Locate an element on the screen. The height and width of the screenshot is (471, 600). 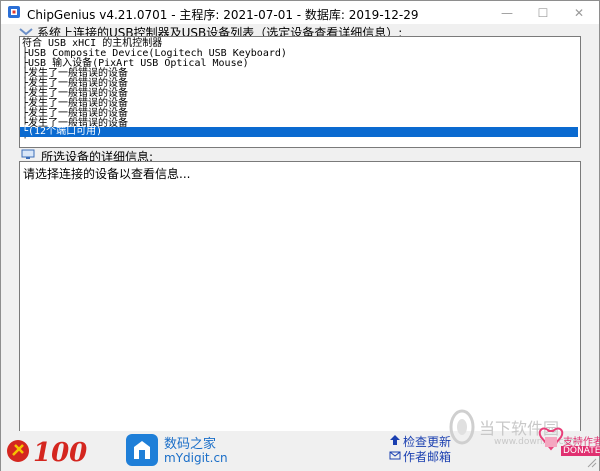
update-arrow-icon is located at coordinates (395, 440).